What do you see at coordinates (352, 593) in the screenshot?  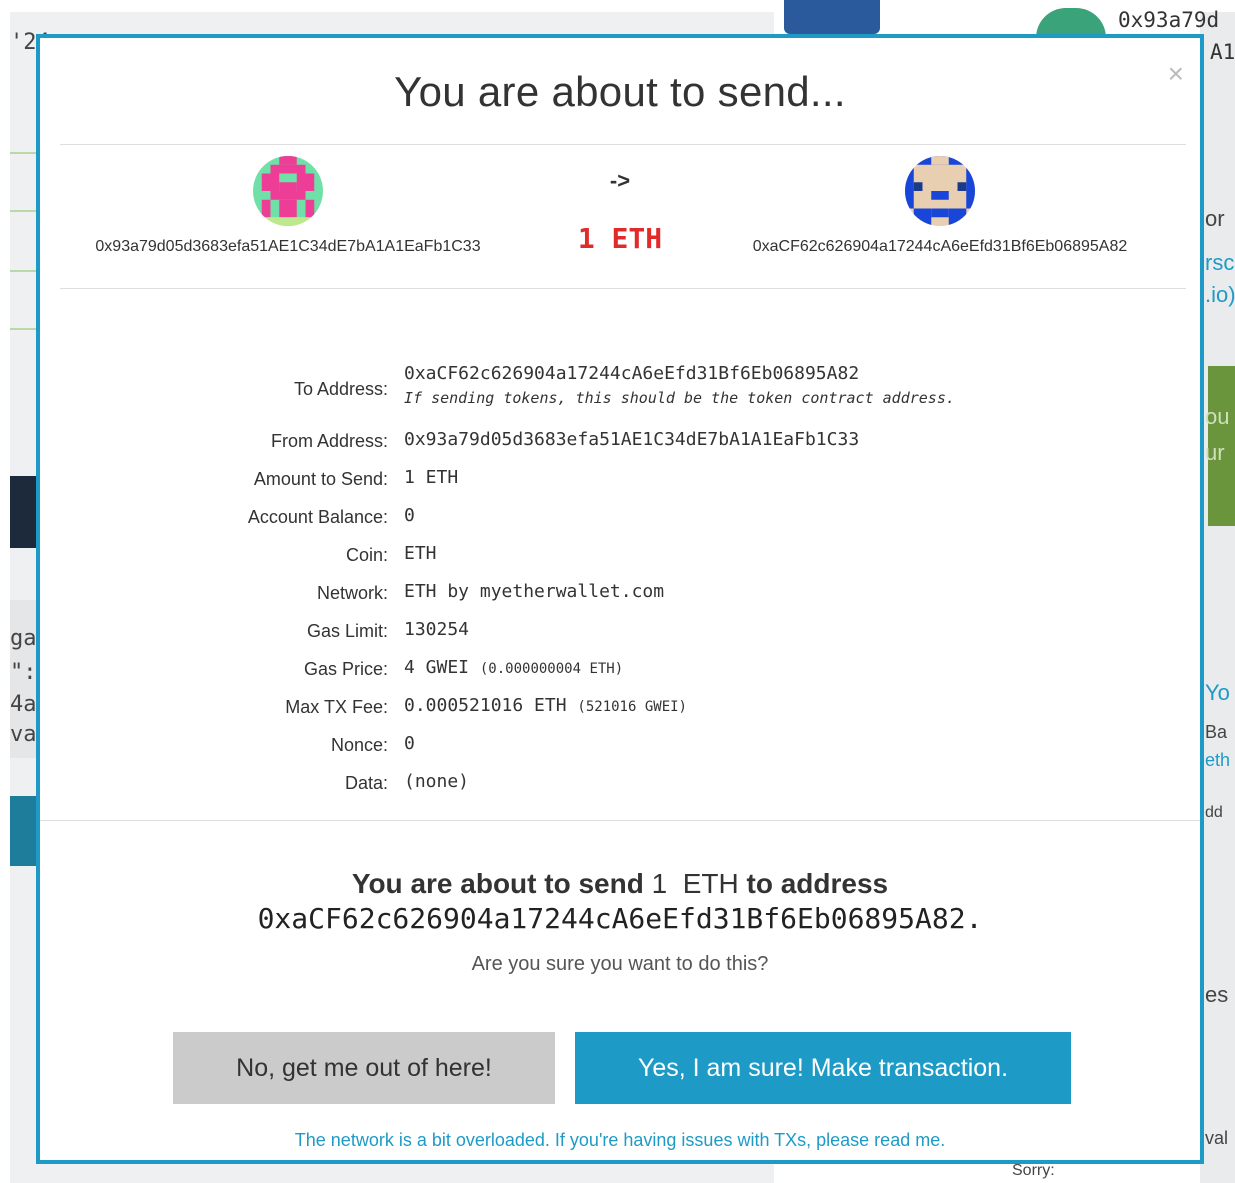 I see `detail-label: Network:` at bounding box center [352, 593].